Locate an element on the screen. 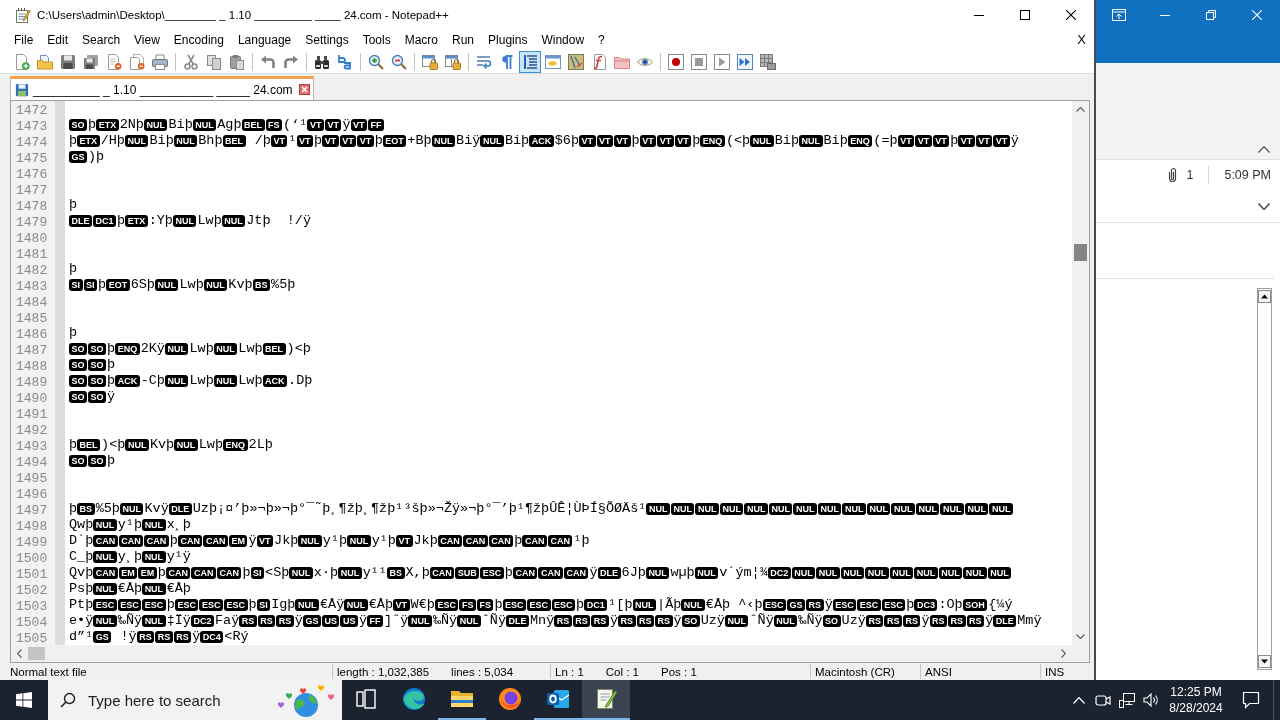 The image size is (1280, 720). line-number: 1484 is located at coordinates (32, 302).